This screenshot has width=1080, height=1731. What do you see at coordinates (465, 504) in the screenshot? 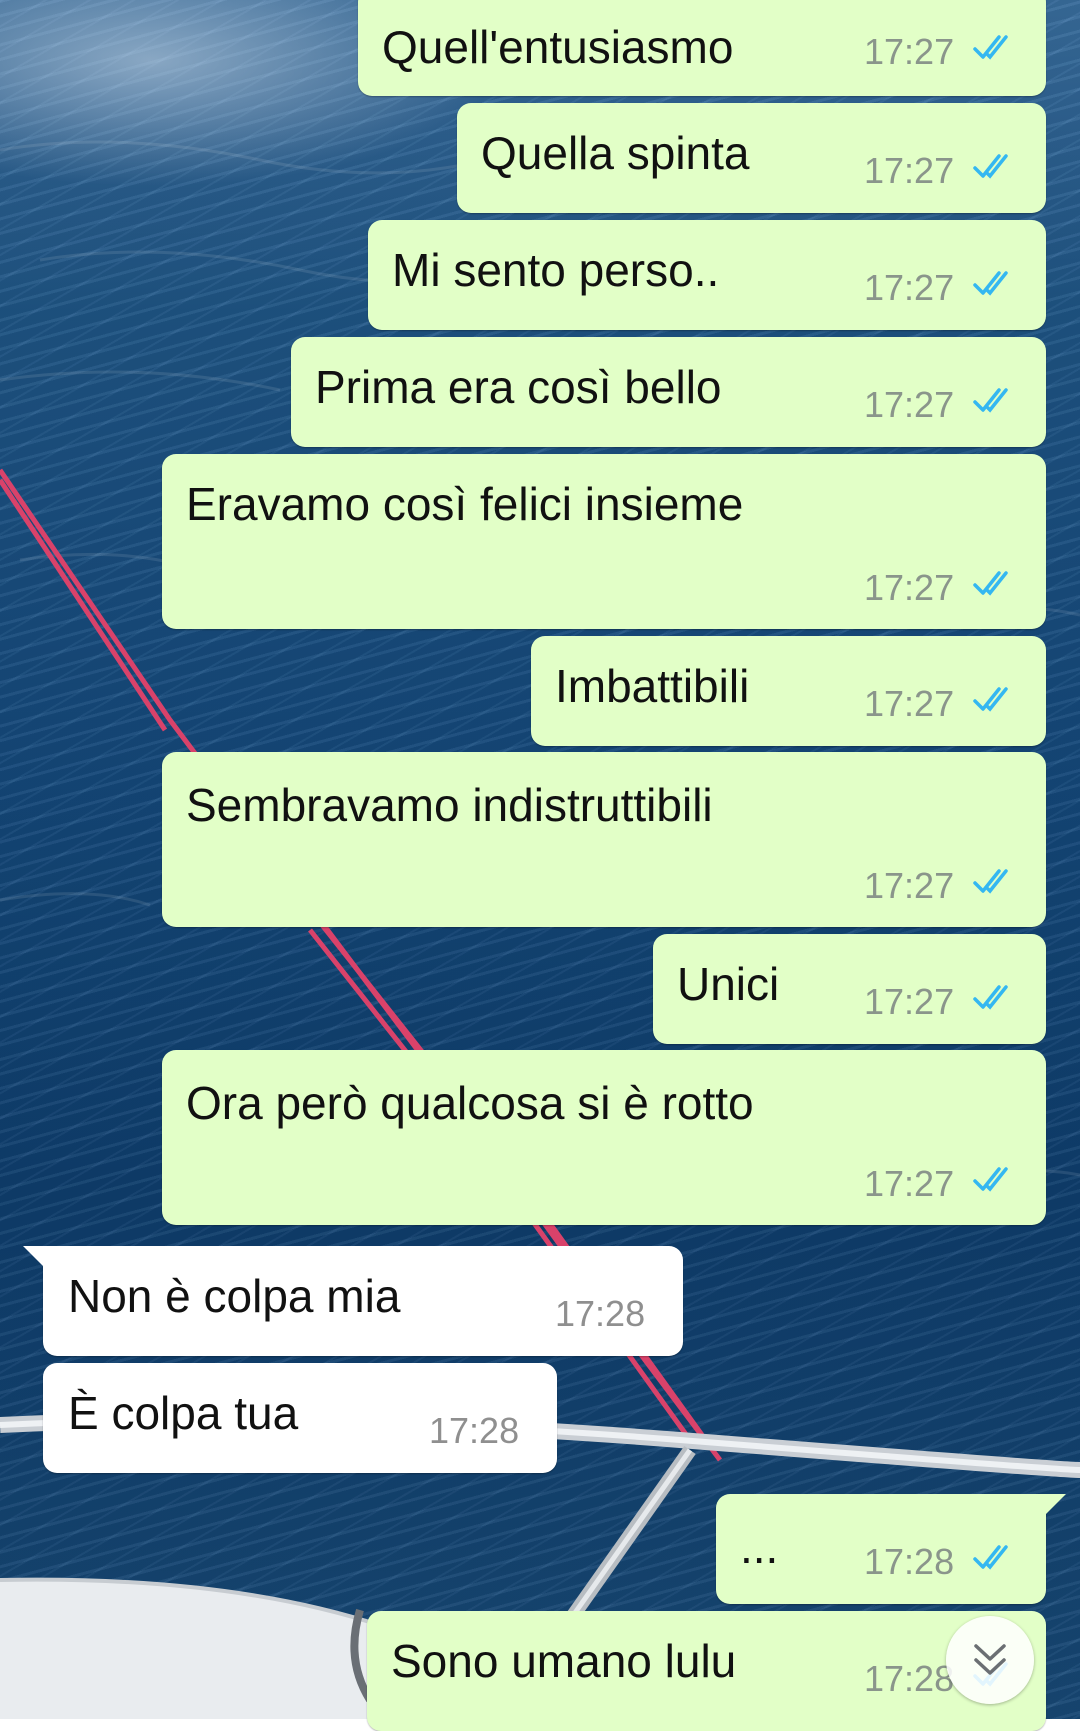
I see `message-text: Eravamo così felici insieme` at bounding box center [465, 504].